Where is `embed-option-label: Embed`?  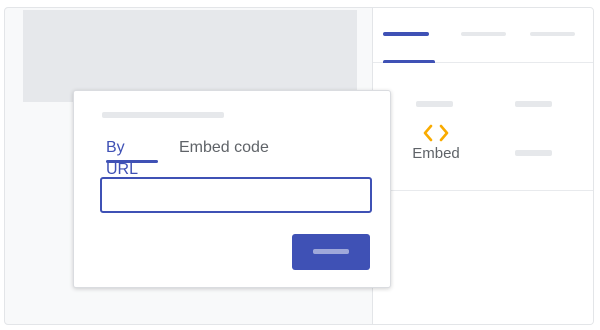
embed-option-label: Embed is located at coordinates (436, 153).